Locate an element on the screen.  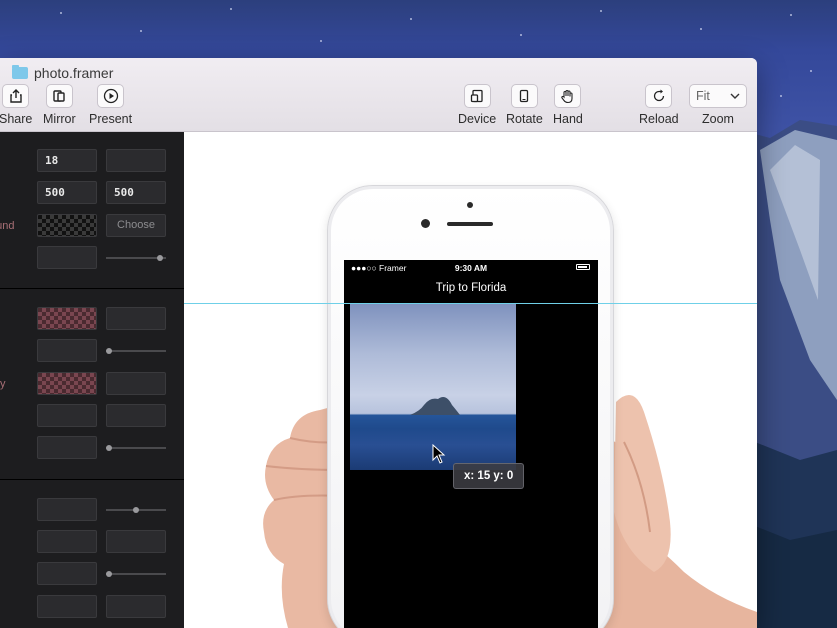
property-row: n 18 is located at coordinates (92, 162).